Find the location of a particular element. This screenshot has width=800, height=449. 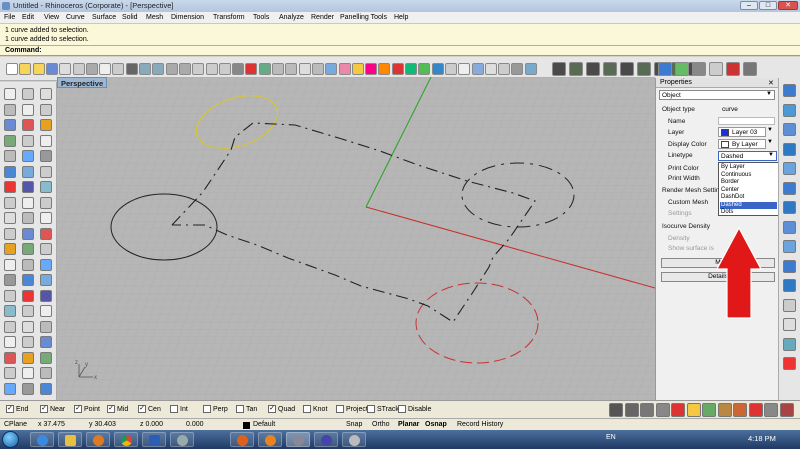

details-button: Details is located at coordinates (718, 277).